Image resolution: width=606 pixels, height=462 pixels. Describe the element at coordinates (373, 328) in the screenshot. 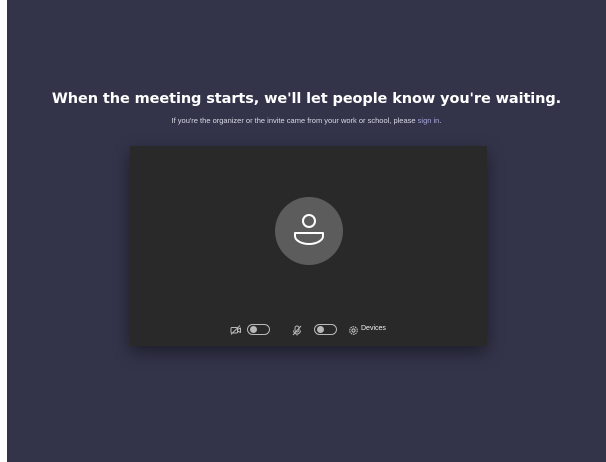

I see `devices-button: Devices` at that location.